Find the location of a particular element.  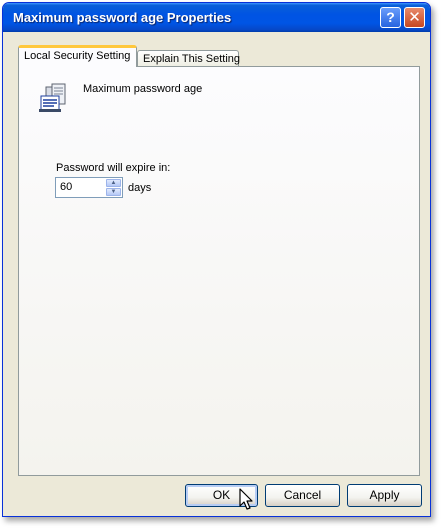

tab-local-security-setting: Local Security Setting is located at coordinates (77, 56).